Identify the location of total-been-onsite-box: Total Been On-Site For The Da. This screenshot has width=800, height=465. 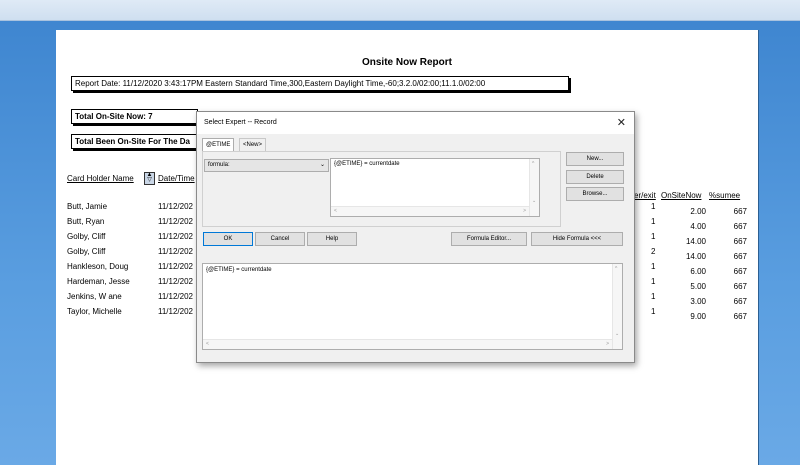
(138, 141).